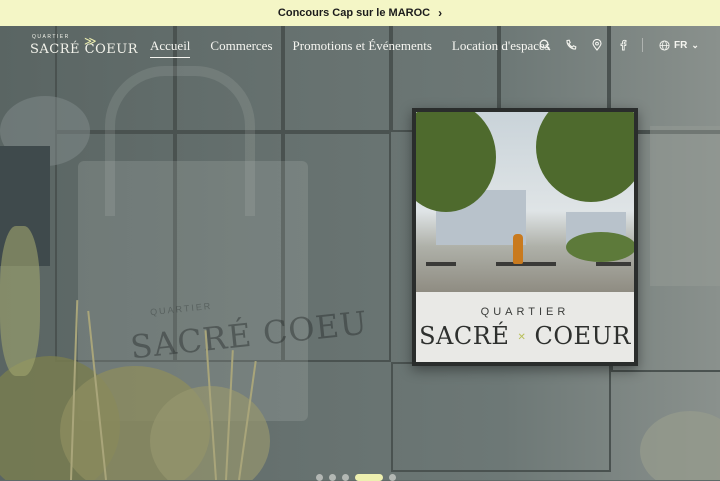 This screenshot has width=720, height=481. What do you see at coordinates (582, 336) in the screenshot?
I see `poster-title-right: COEUR` at bounding box center [582, 336].